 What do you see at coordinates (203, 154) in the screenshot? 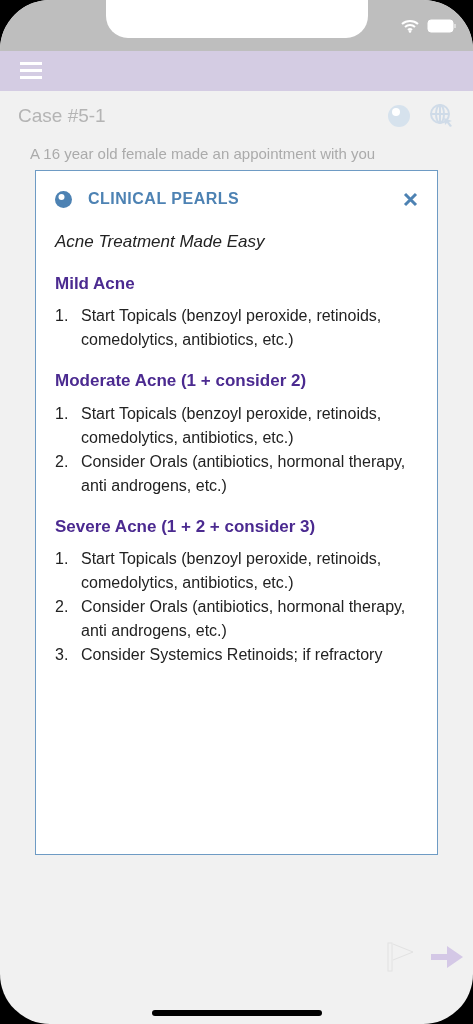
I see `case-text: A 16 year old female made an appointment with you` at bounding box center [203, 154].